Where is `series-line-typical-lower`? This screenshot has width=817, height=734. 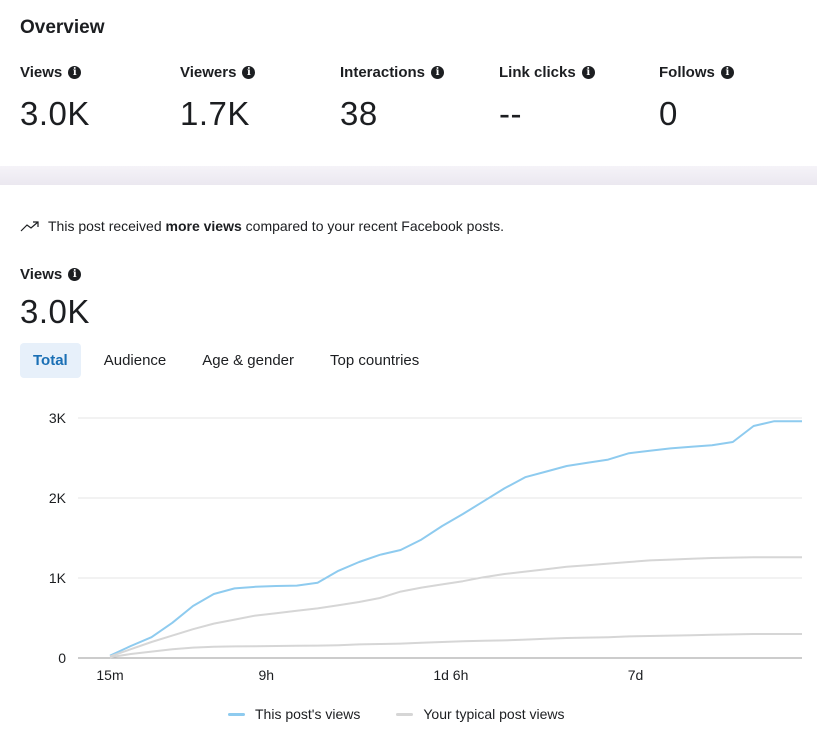 series-line-typical-lower is located at coordinates (455, 646).